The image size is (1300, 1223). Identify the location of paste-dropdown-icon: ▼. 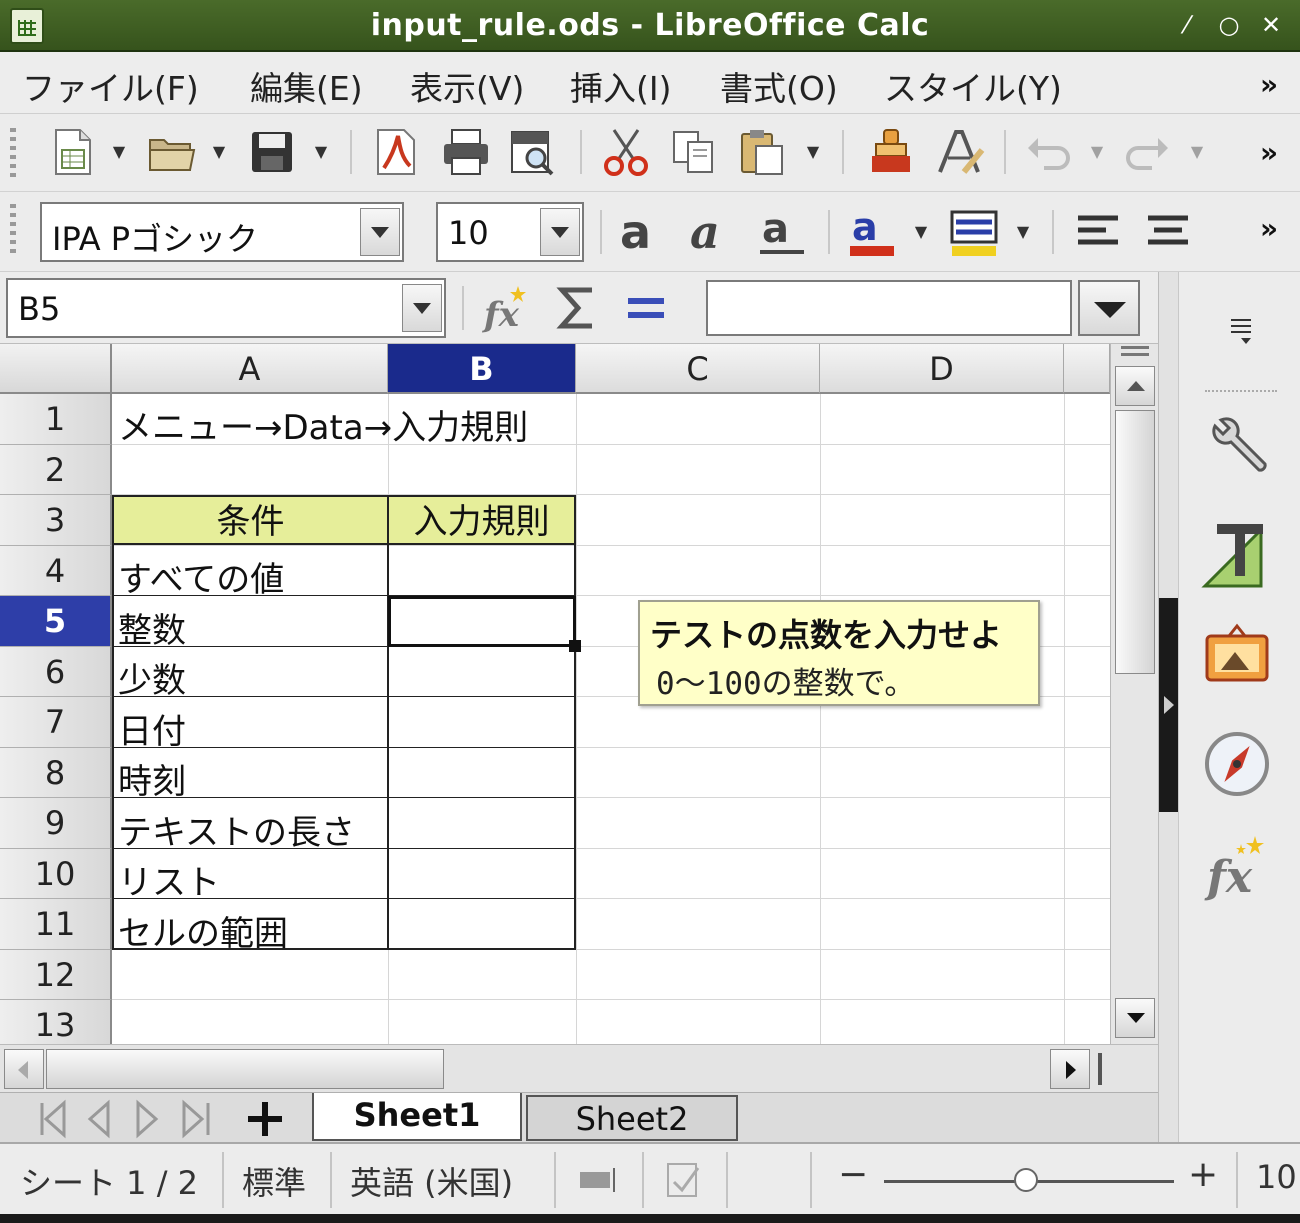
(813, 152).